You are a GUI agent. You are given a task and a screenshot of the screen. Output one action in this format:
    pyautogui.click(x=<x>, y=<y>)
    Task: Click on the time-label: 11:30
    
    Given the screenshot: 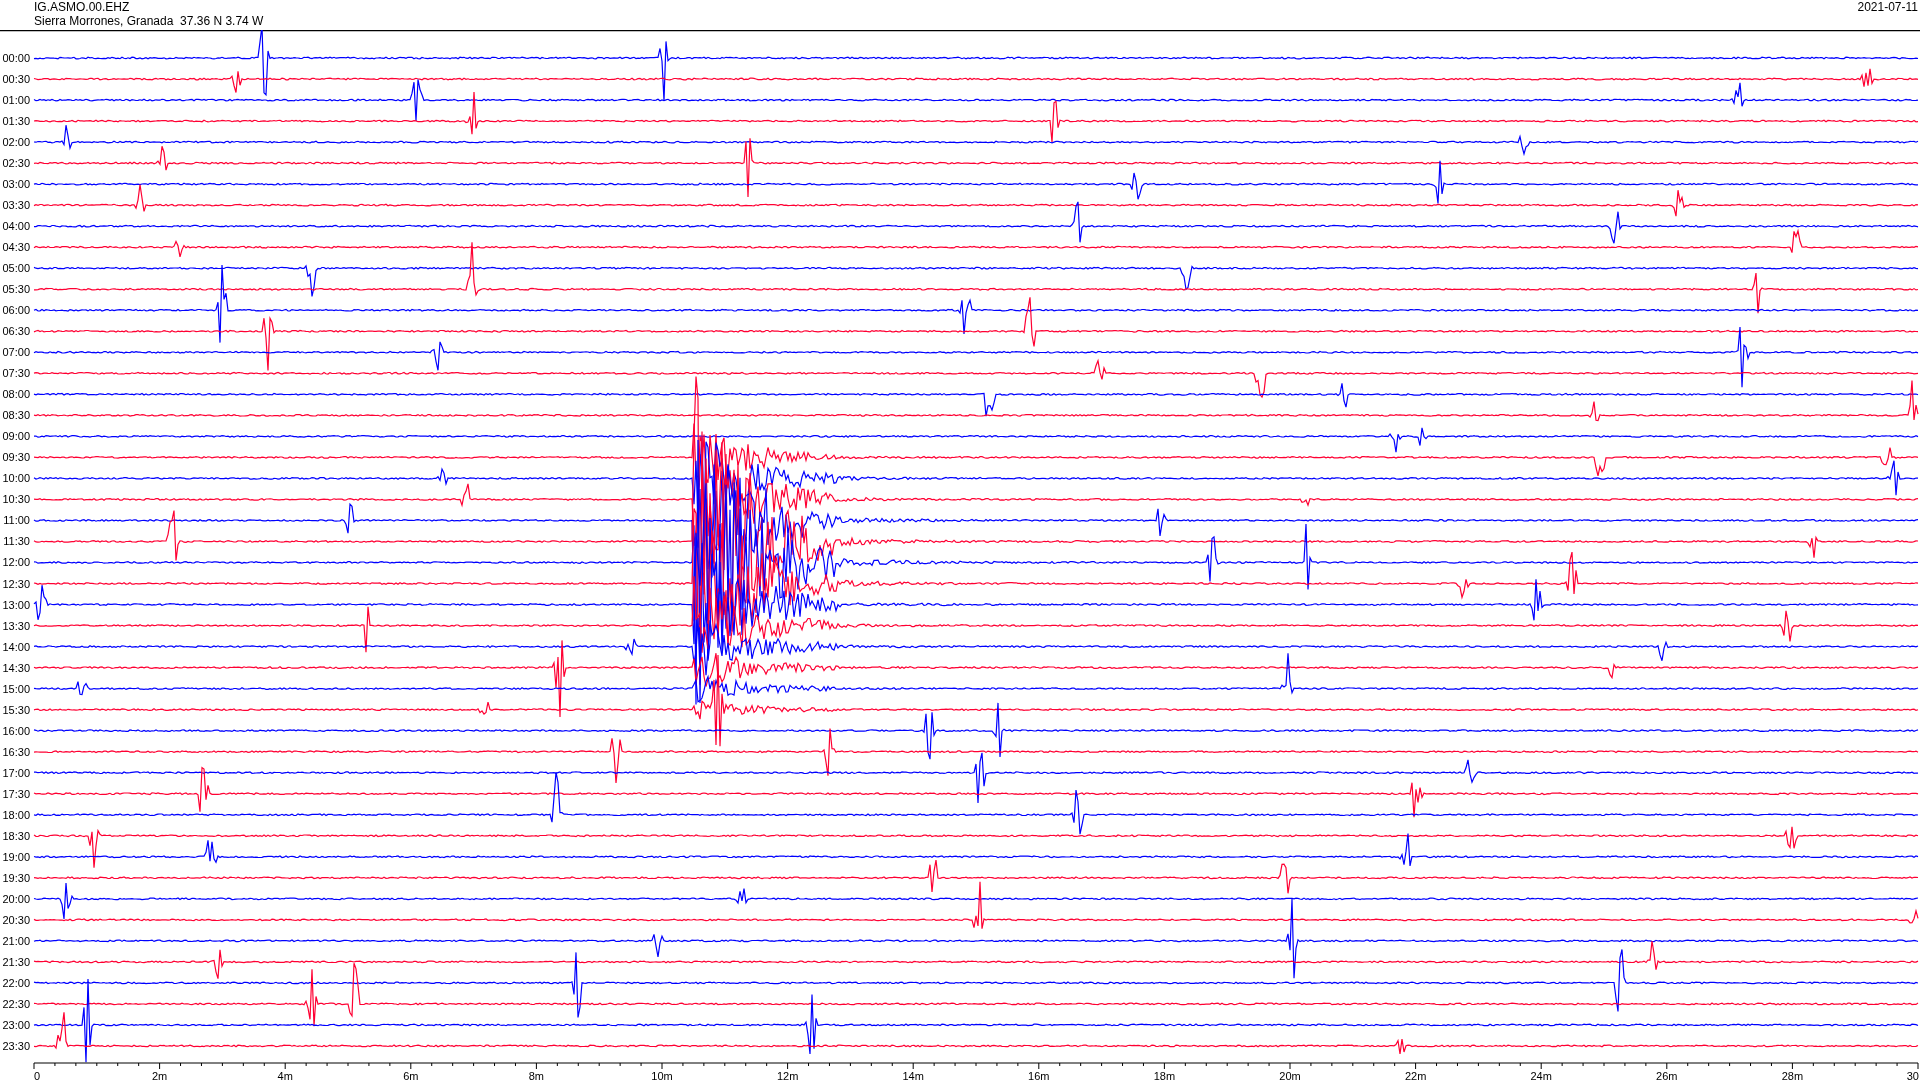 What is the action you would take?
    pyautogui.click(x=16, y=541)
    